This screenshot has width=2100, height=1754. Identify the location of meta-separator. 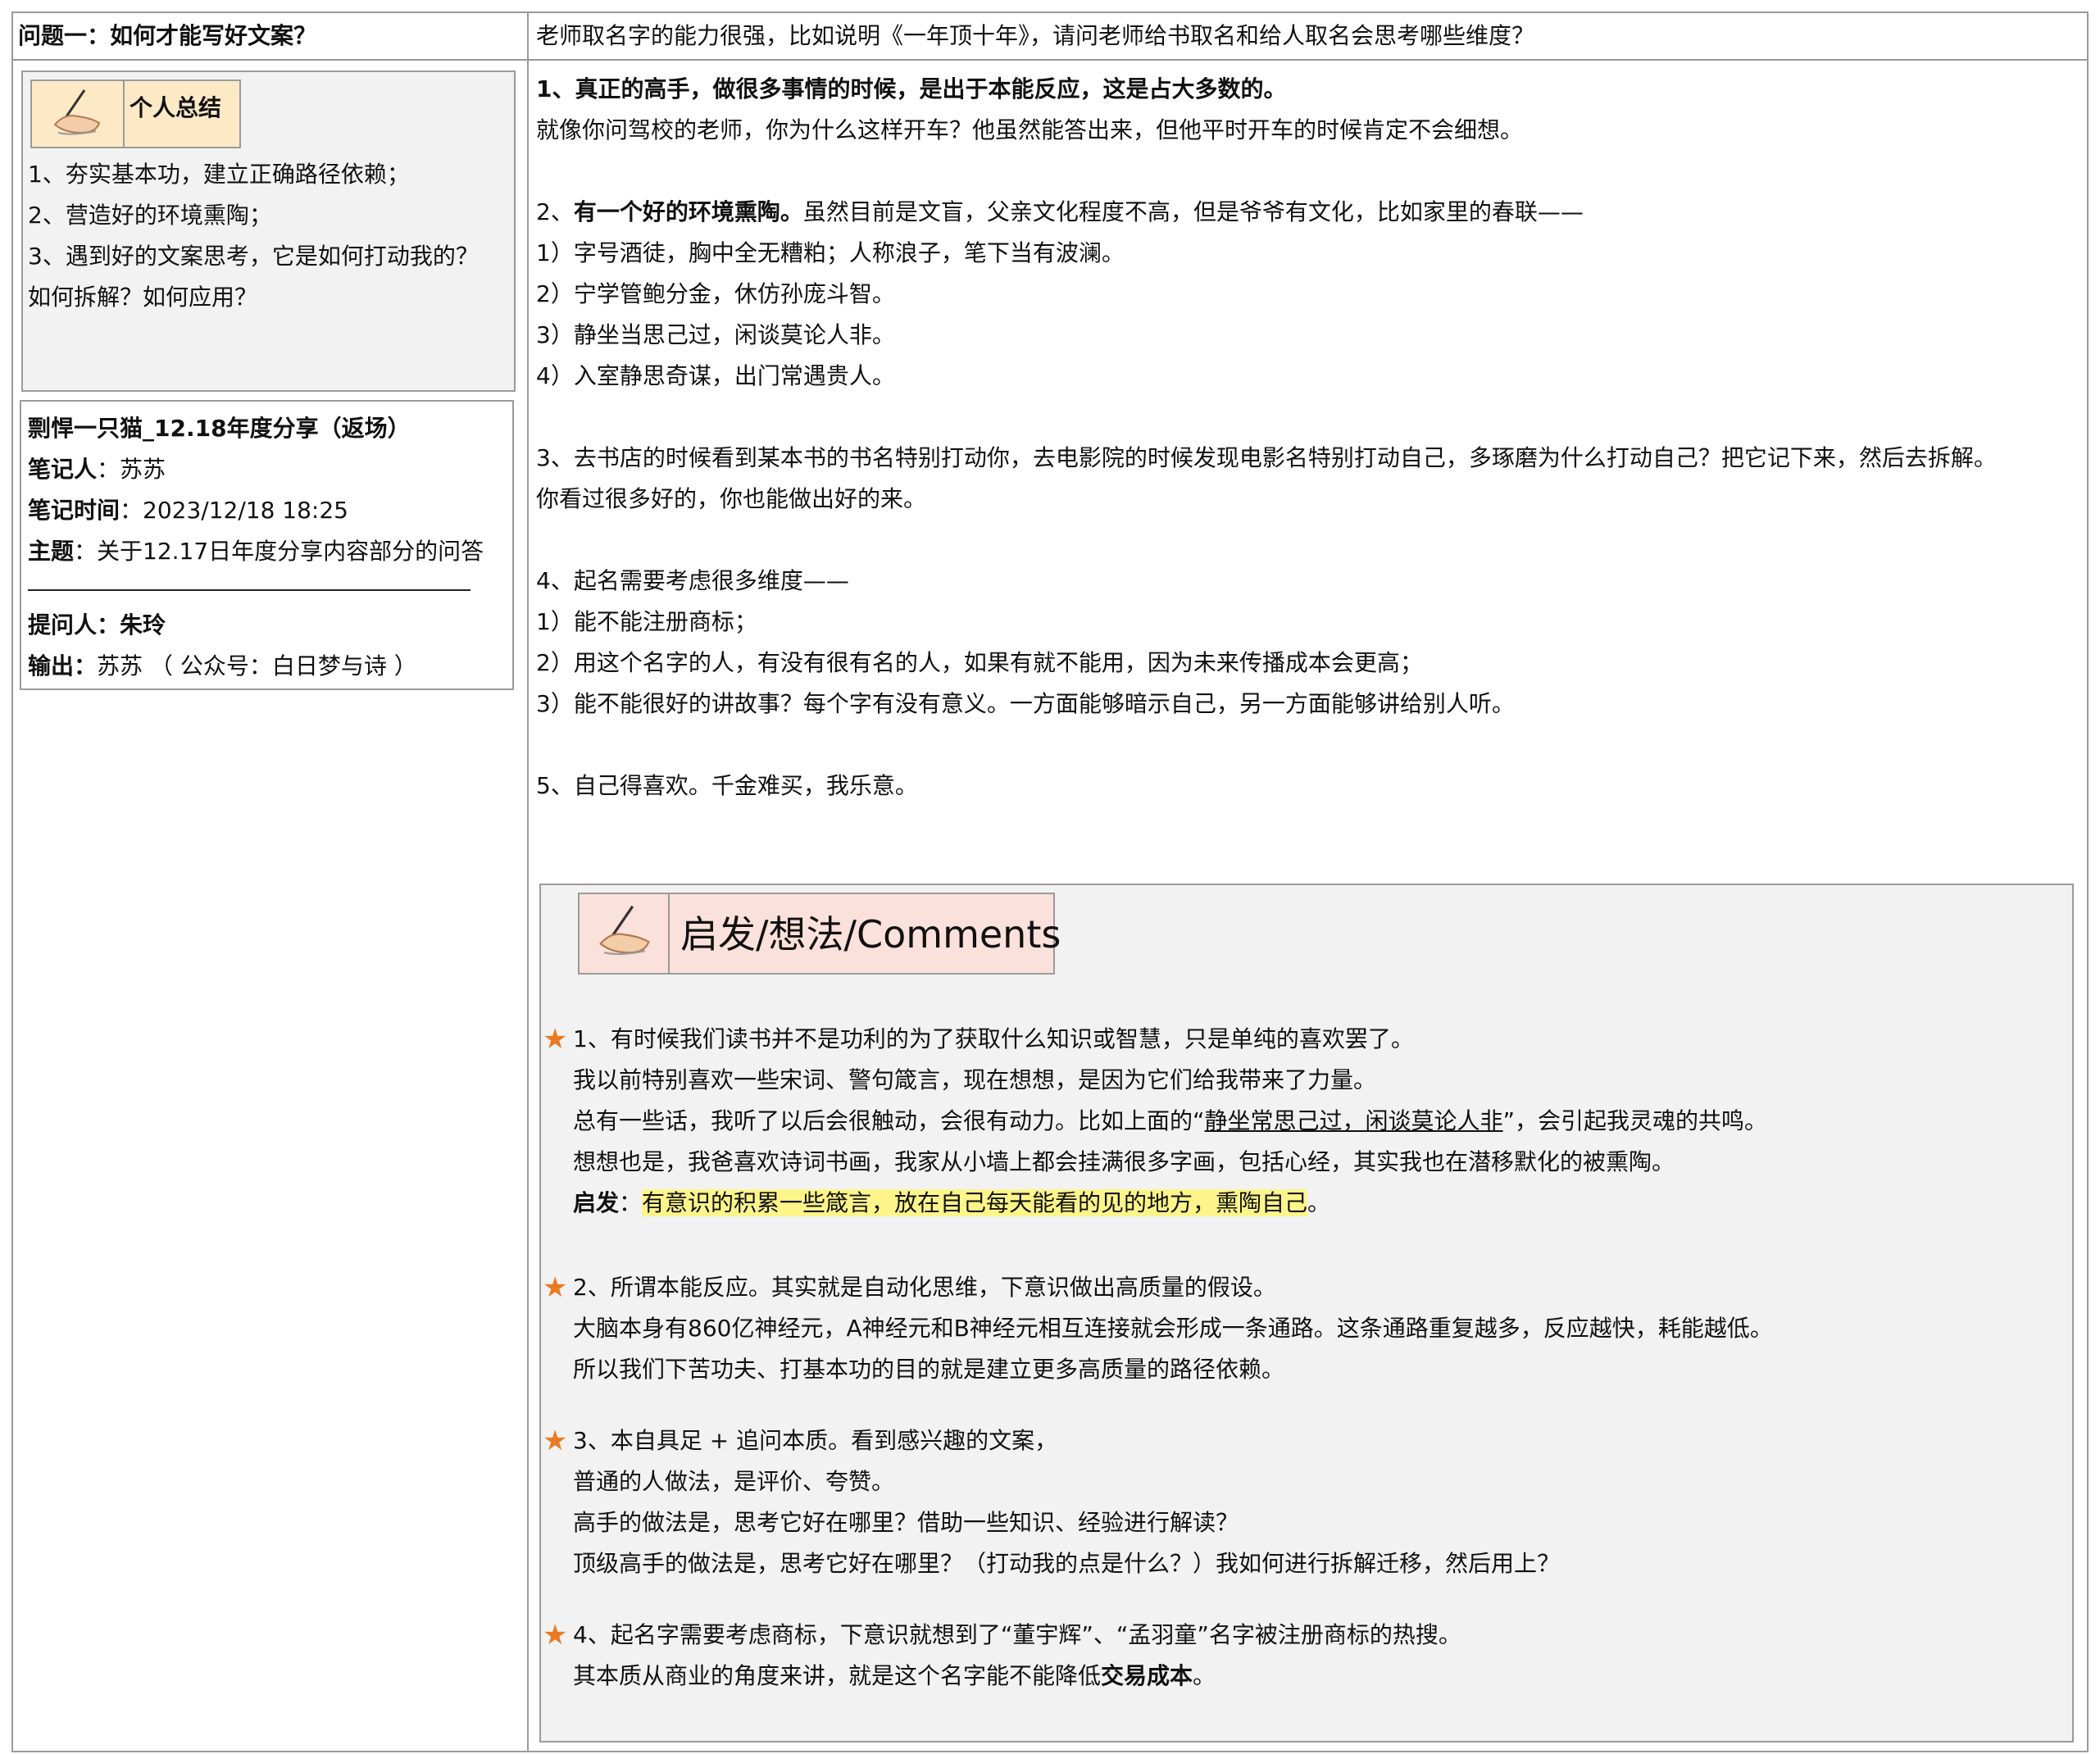
(249, 590).